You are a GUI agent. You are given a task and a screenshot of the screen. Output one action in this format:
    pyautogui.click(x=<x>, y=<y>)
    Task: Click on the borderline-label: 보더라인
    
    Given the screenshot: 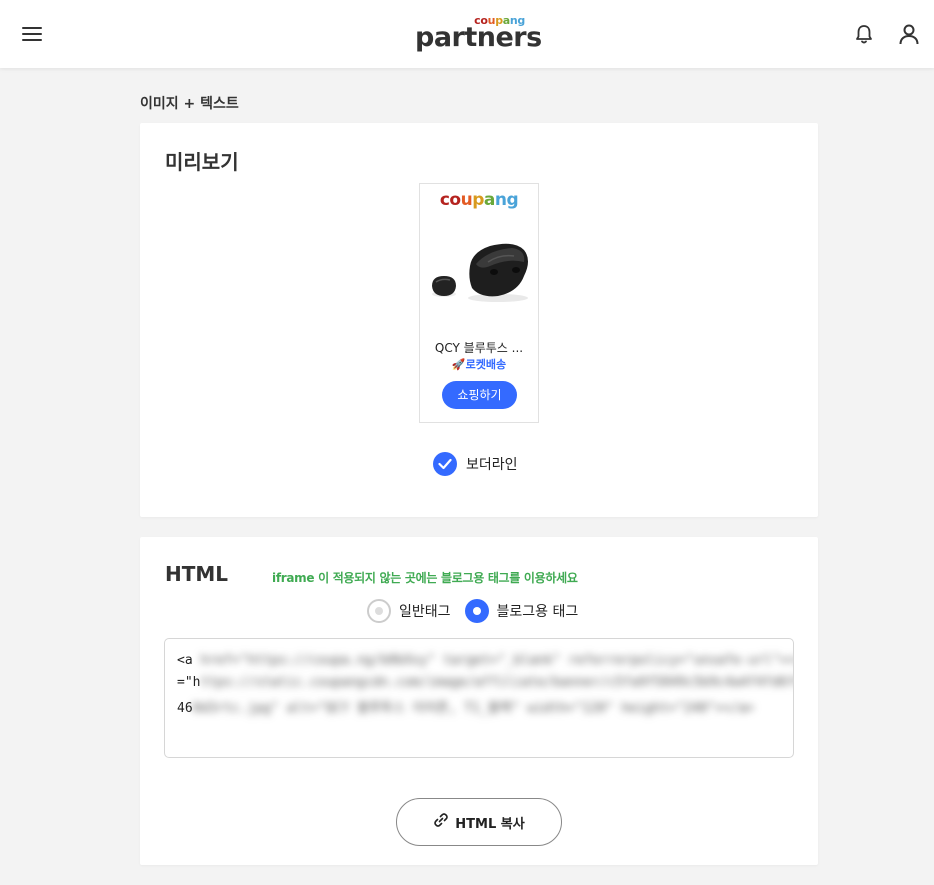 What is the action you would take?
    pyautogui.click(x=492, y=465)
    